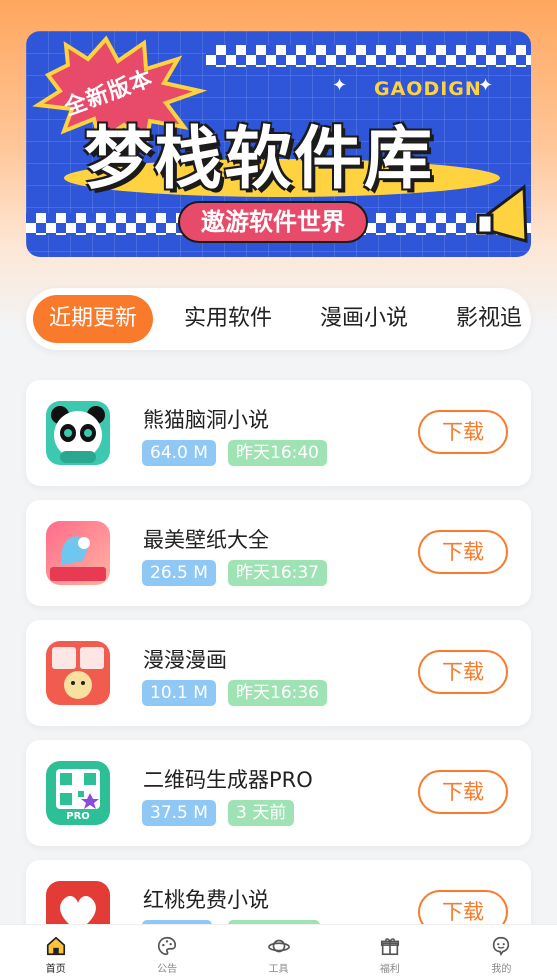 The image size is (557, 980). What do you see at coordinates (277, 573) in the screenshot?
I see `app-date-tag: 昨天16:37` at bounding box center [277, 573].